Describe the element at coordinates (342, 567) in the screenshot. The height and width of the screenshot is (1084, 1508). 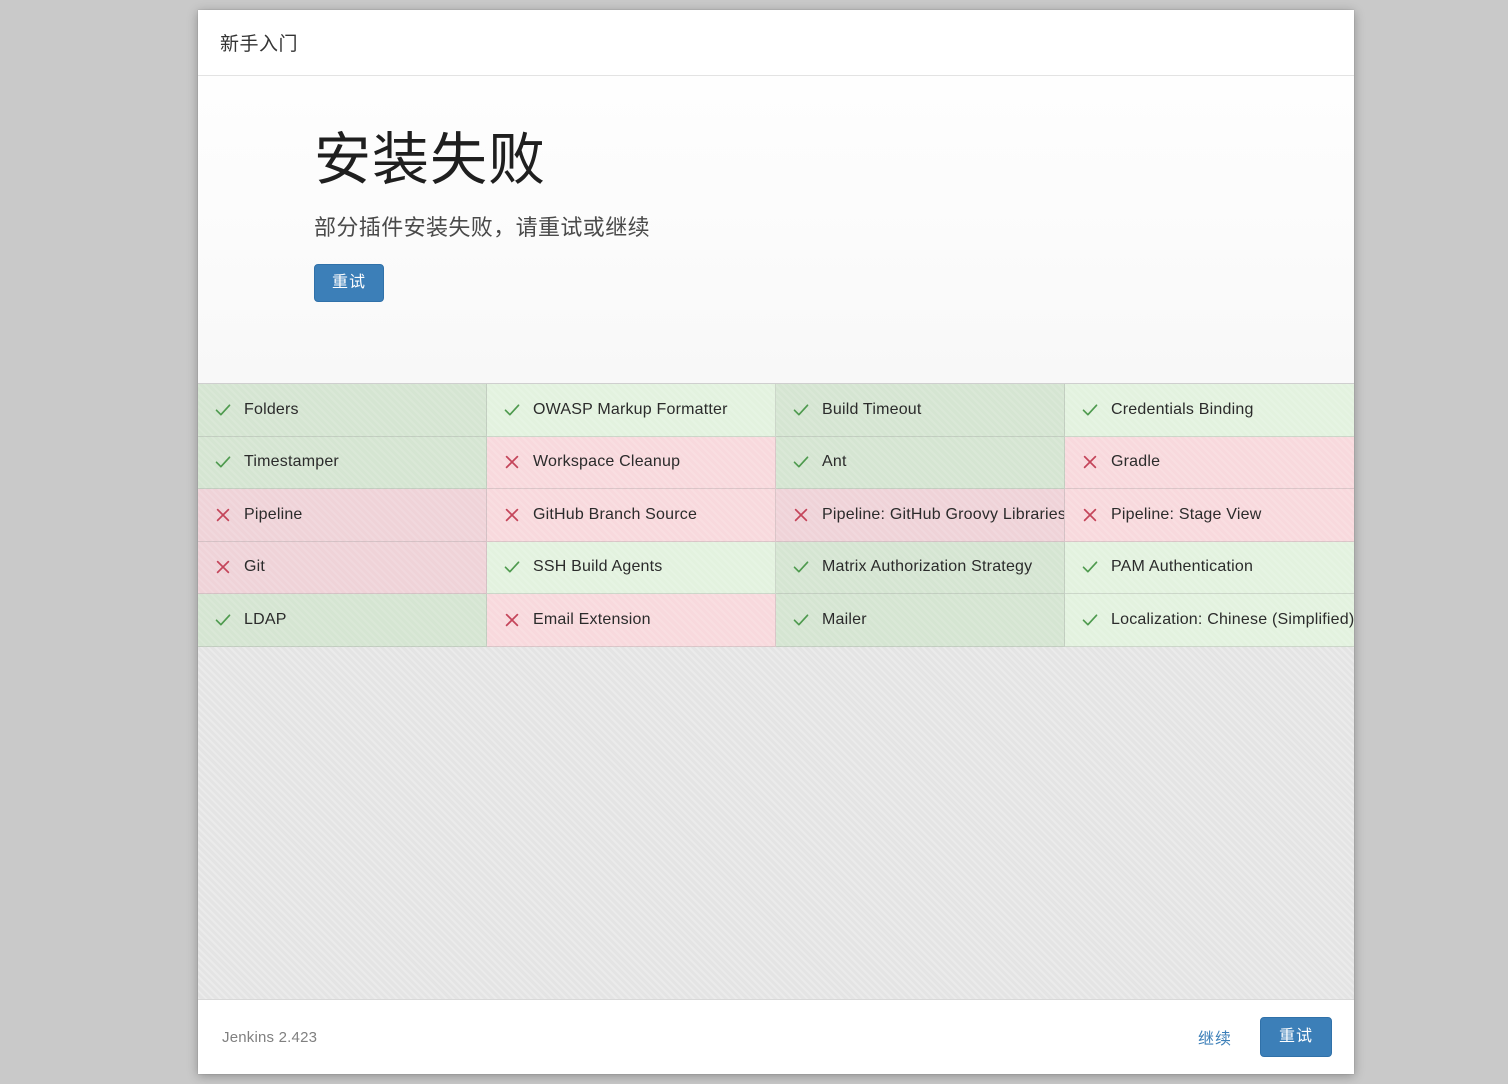
I see `plugin-cell: Git` at that location.